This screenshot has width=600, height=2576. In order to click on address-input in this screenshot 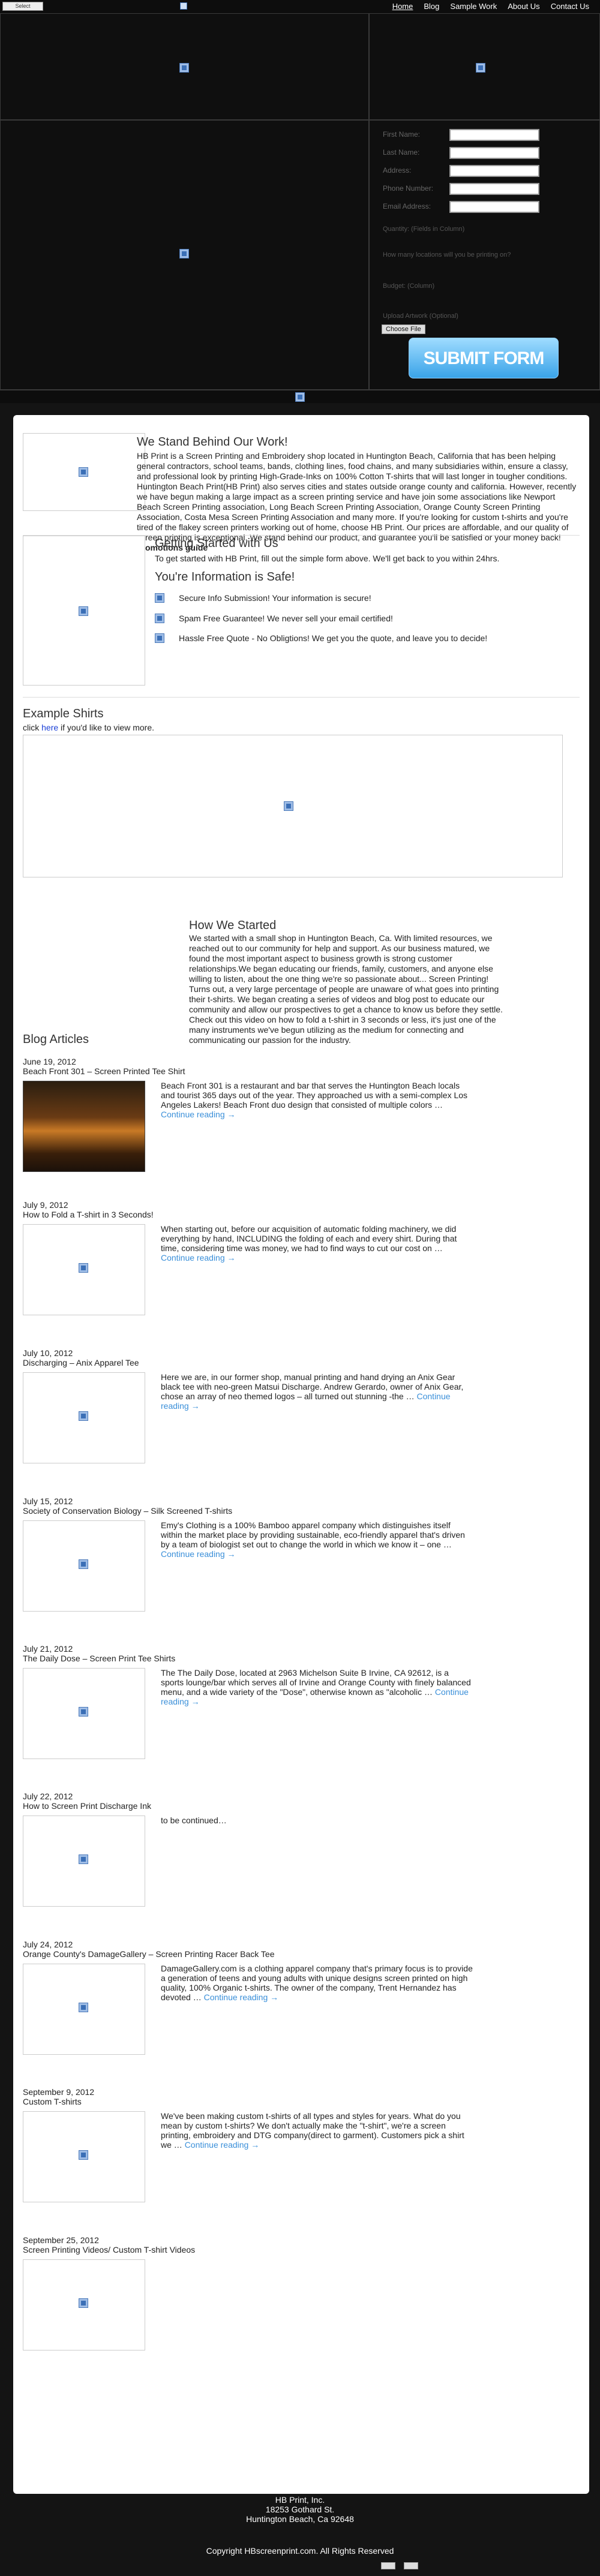, I will do `click(494, 171)`.